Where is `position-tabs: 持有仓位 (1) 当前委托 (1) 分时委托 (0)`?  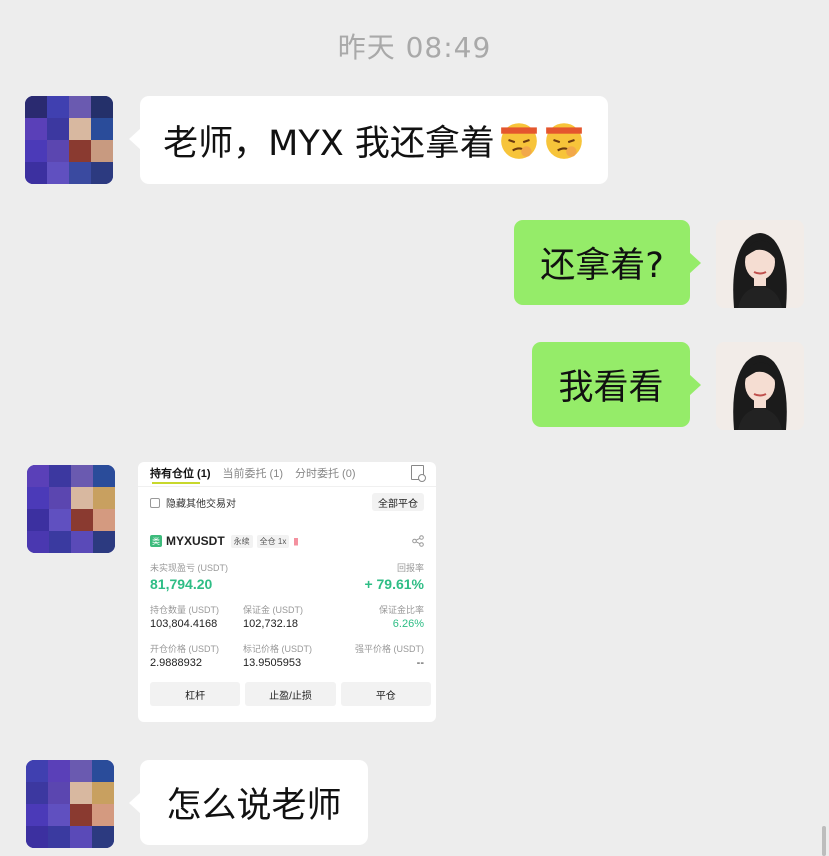
position-tabs: 持有仓位 (1) 当前委托 (1) 分时委托 (0) is located at coordinates (288, 473).